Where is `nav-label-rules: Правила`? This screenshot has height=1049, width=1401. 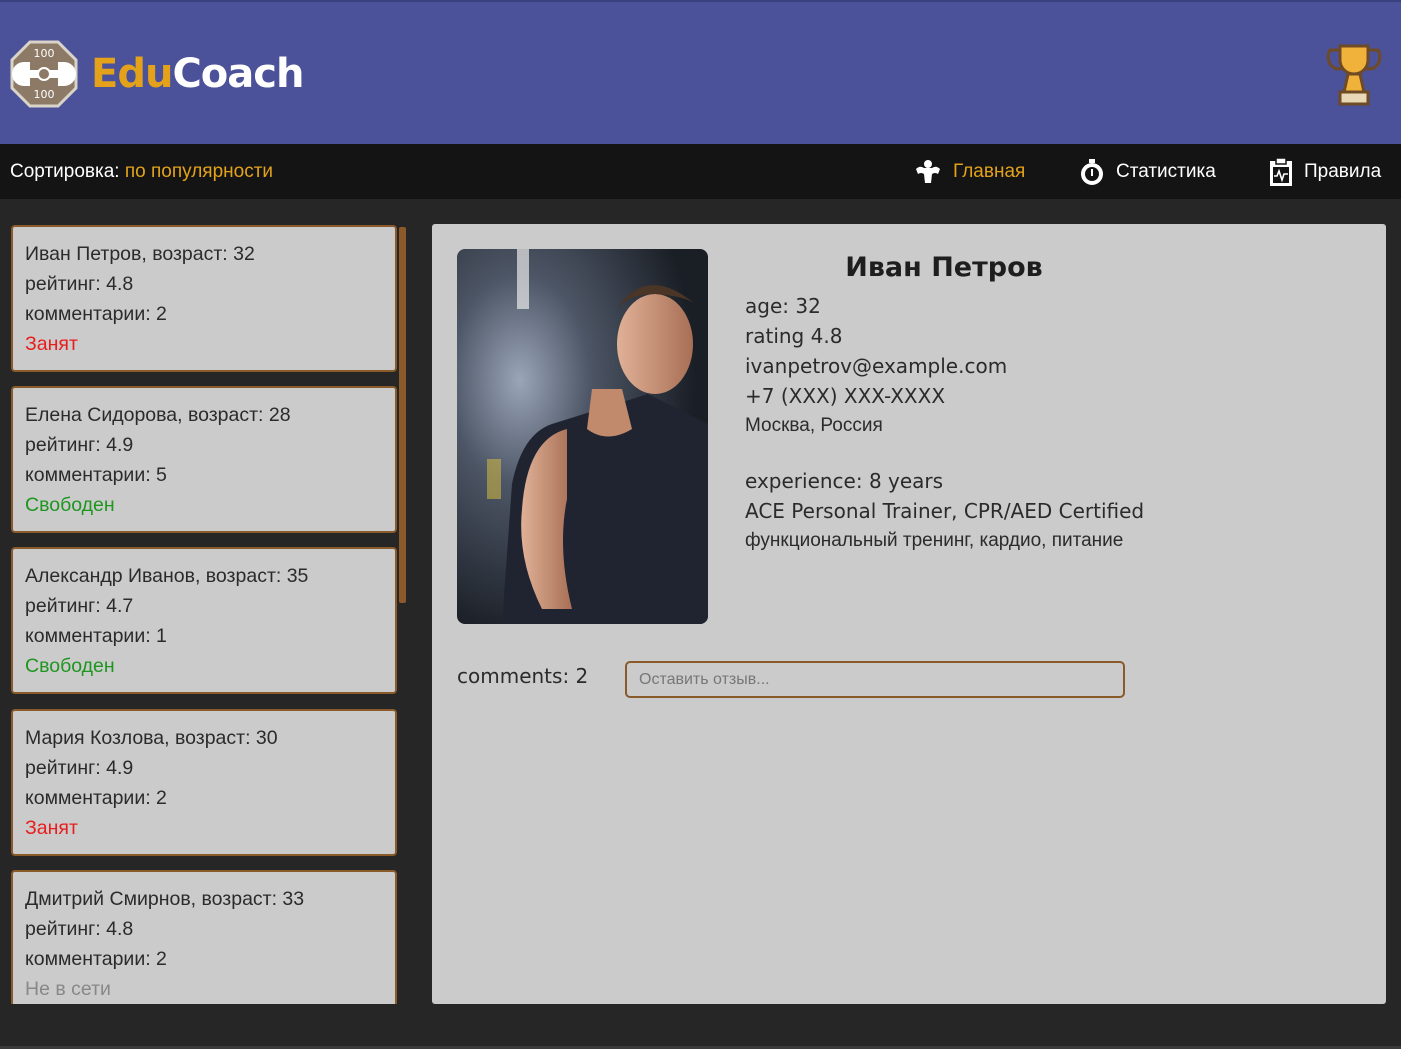
nav-label-rules: Правила is located at coordinates (1343, 171).